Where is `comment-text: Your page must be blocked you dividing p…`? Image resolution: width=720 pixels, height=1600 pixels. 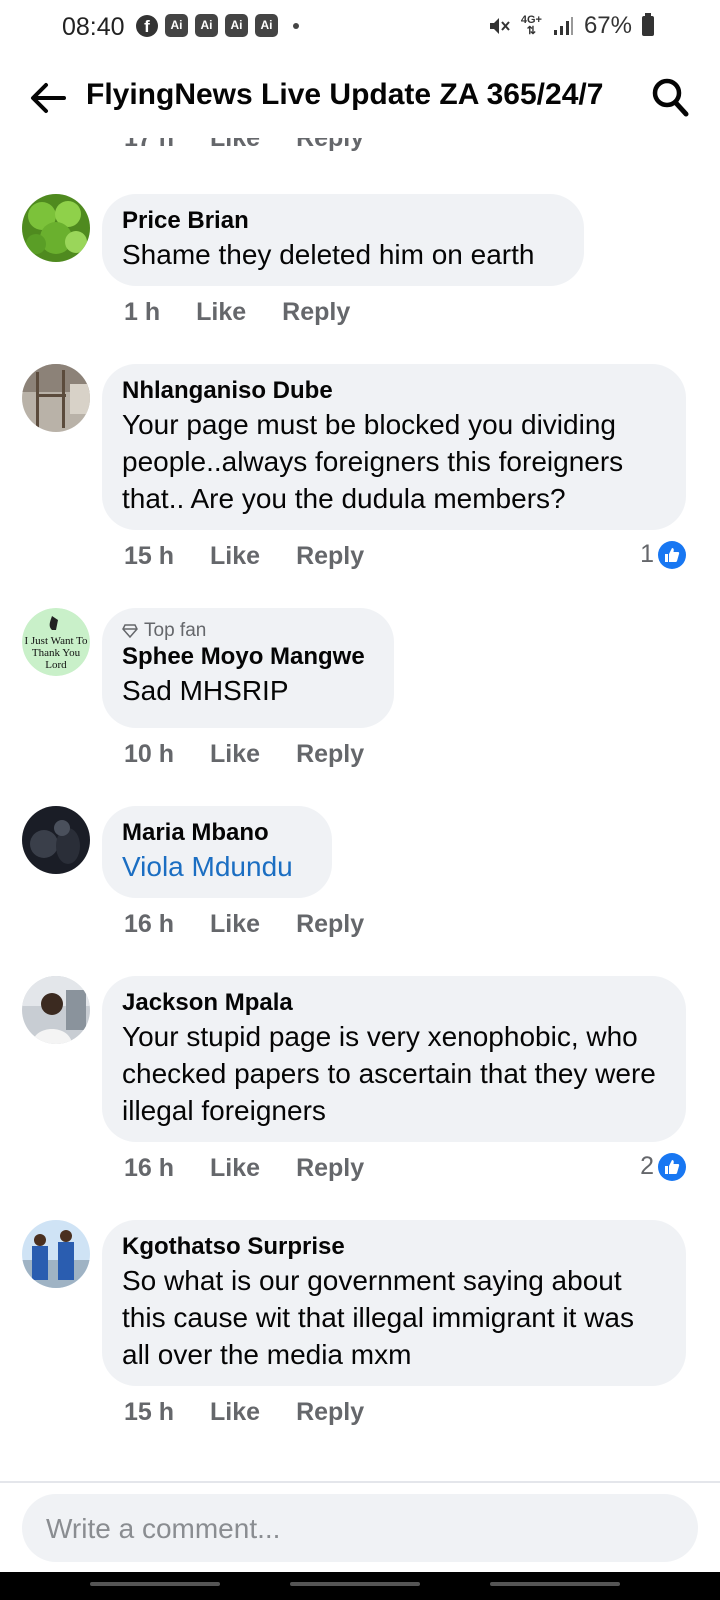
comment-text: Your page must be blocked you dividing p… is located at coordinates (373, 461).